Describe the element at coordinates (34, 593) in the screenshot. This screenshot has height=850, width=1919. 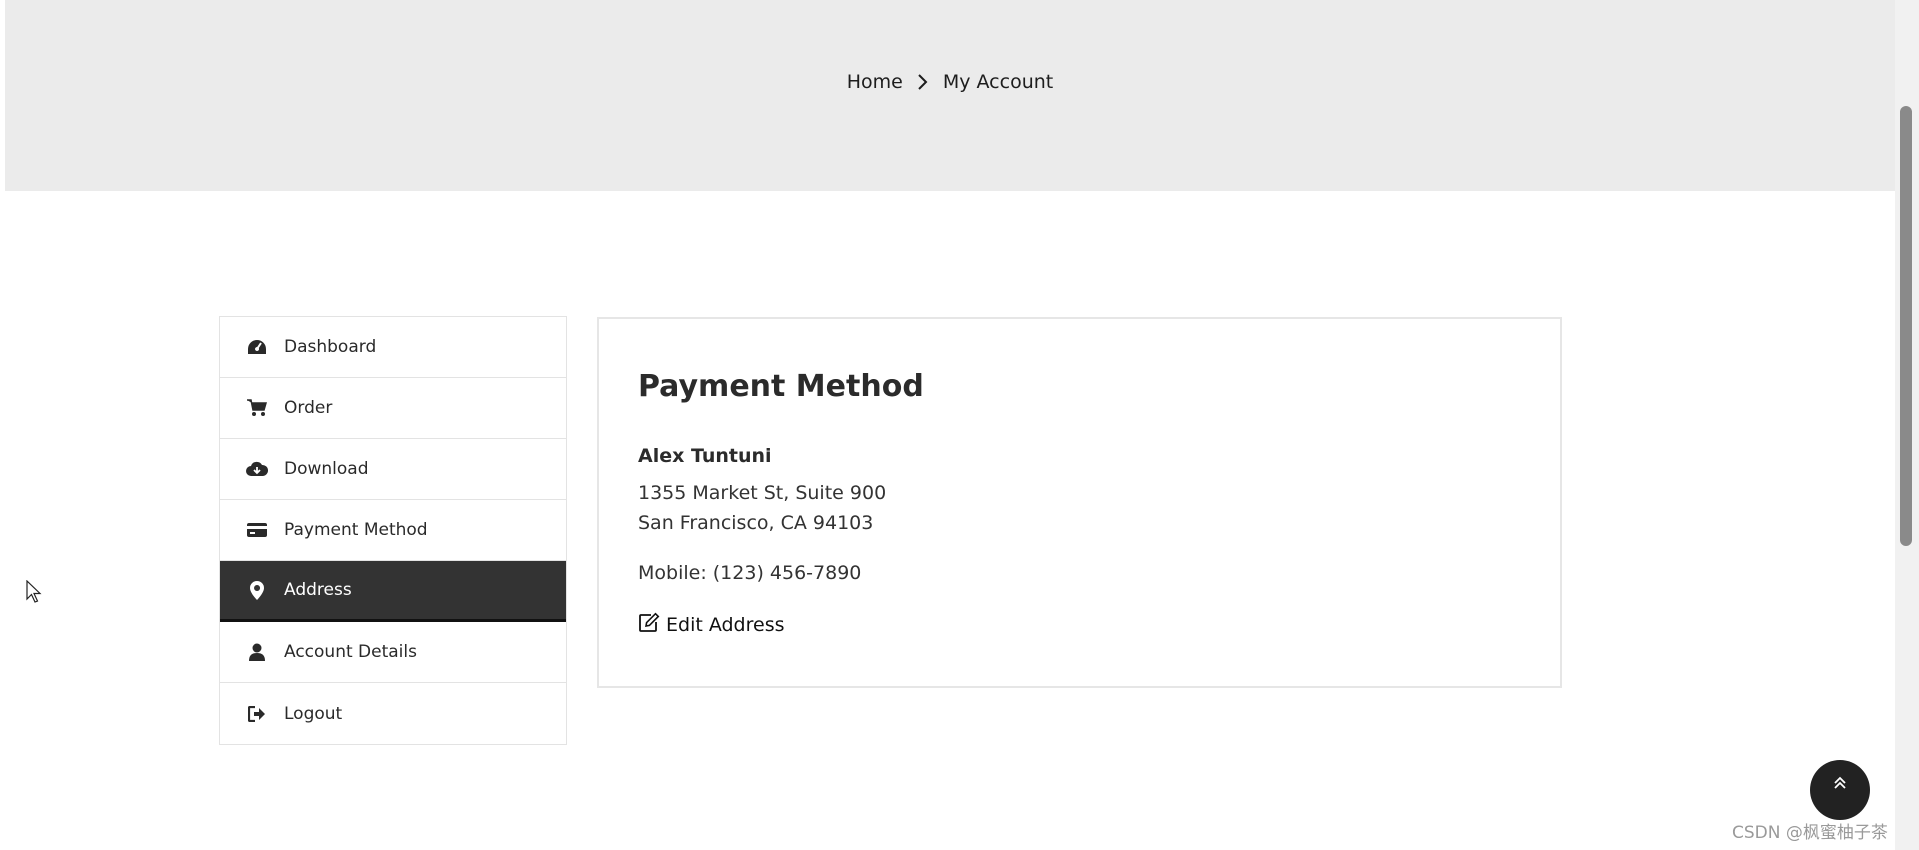
I see `mouse-cursor-icon` at that location.